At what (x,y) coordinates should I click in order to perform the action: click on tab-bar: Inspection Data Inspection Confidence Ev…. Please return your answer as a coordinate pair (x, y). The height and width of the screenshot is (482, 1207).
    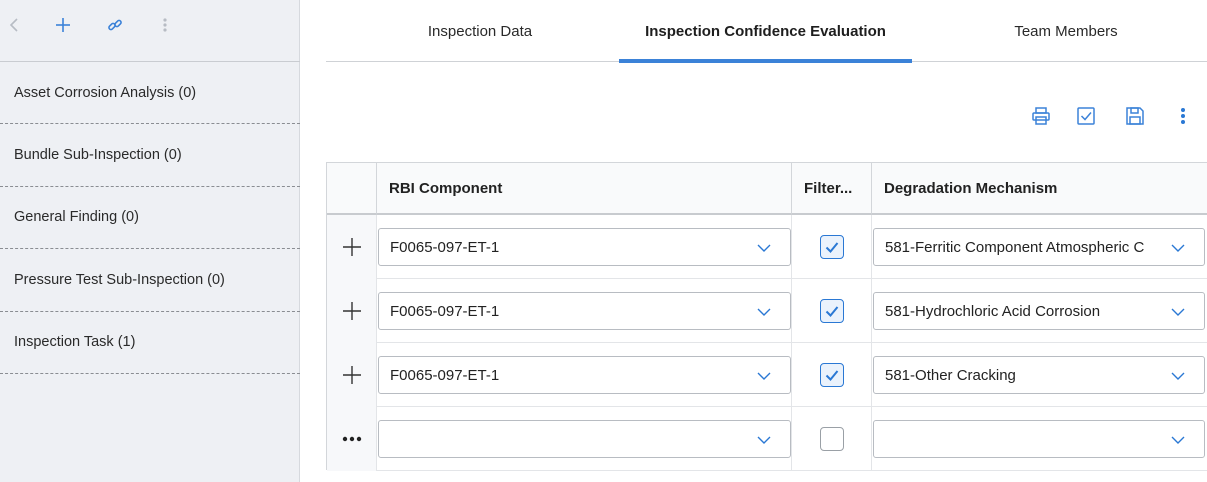
    Looking at the image, I should click on (766, 31).